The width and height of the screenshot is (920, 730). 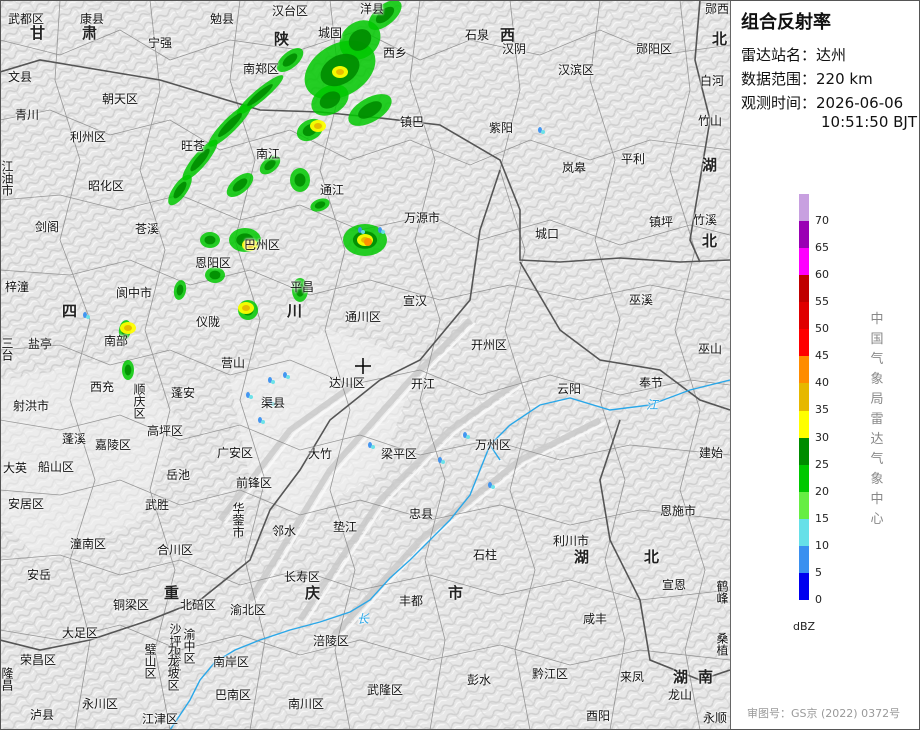 What do you see at coordinates (489, 345) in the screenshot?
I see `places-label: 开州区` at bounding box center [489, 345].